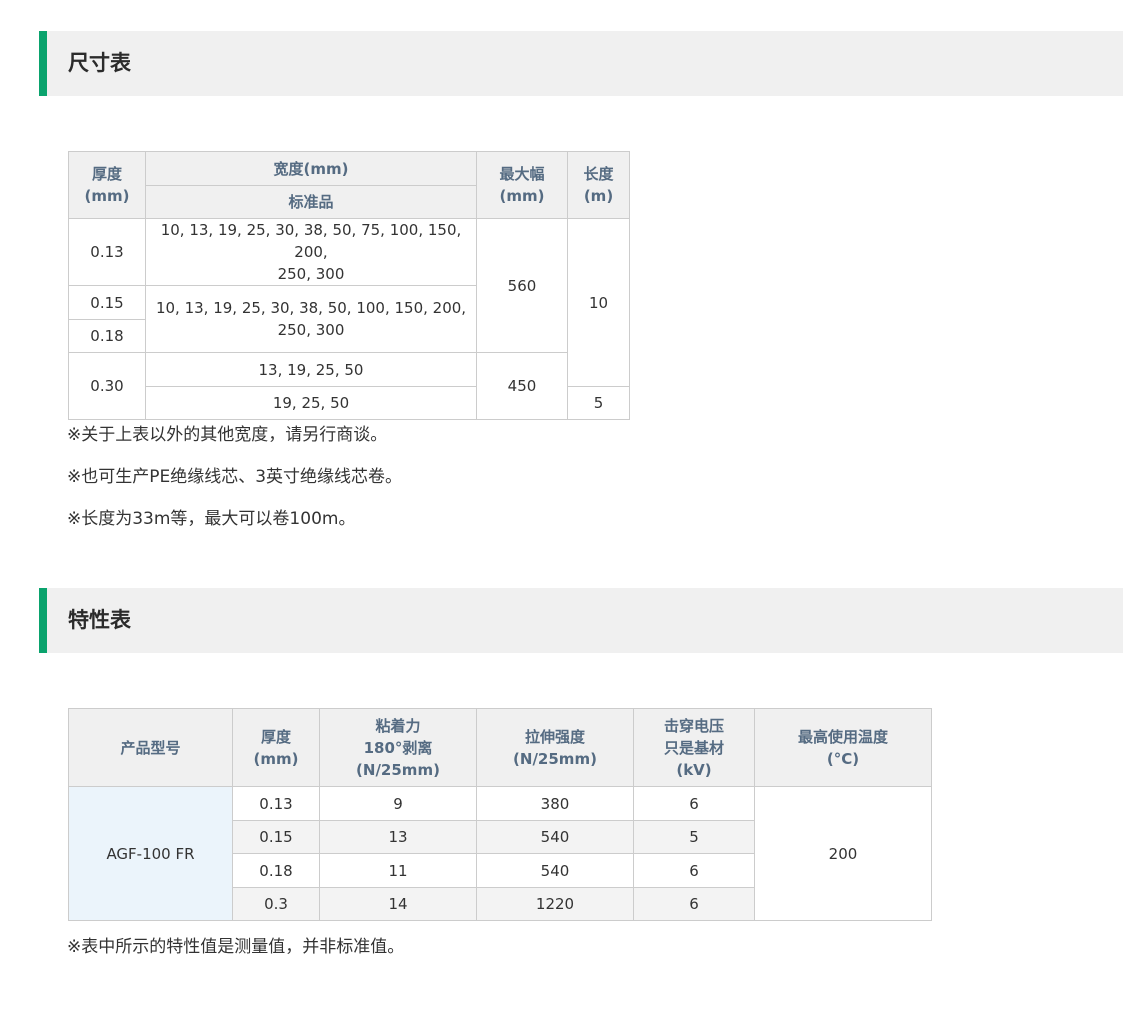 This screenshot has height=1027, width=1123. What do you see at coordinates (236, 947) in the screenshot?
I see `props-note: ※表中所示的特性值是测量值，并非标准值。` at bounding box center [236, 947].